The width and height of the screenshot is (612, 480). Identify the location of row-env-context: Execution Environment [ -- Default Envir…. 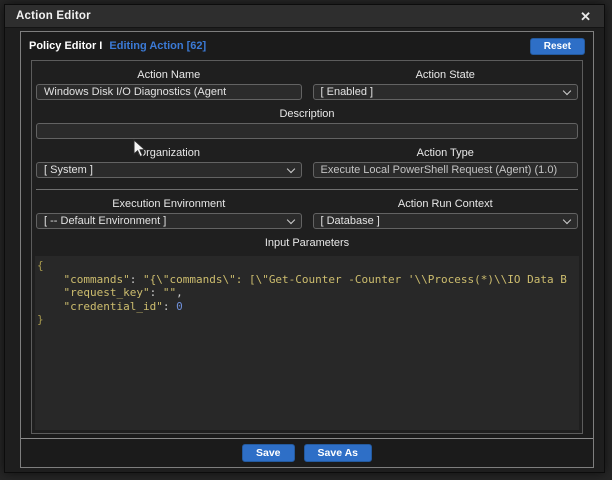
(307, 209).